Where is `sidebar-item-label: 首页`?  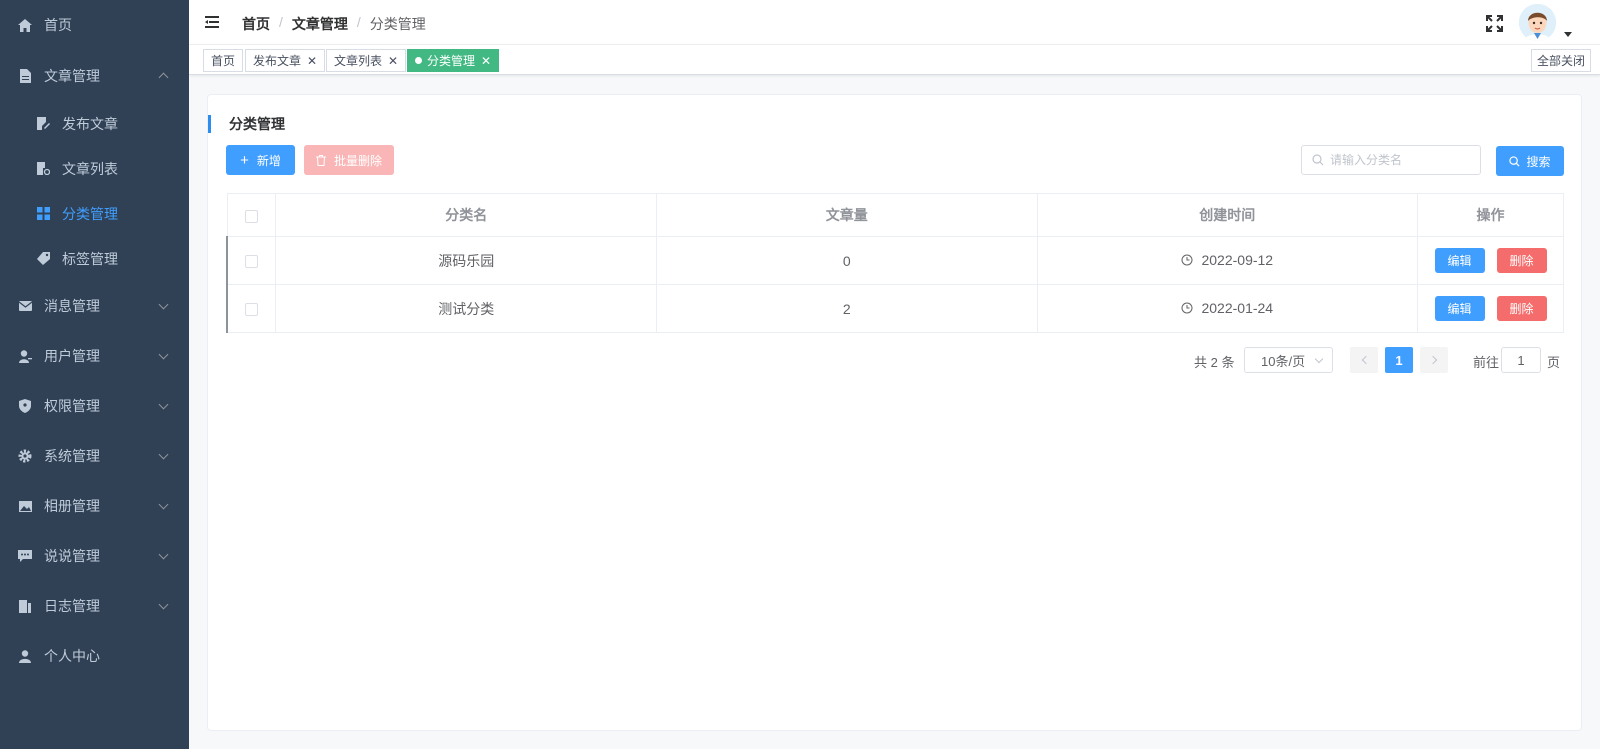 sidebar-item-label: 首页 is located at coordinates (58, 25).